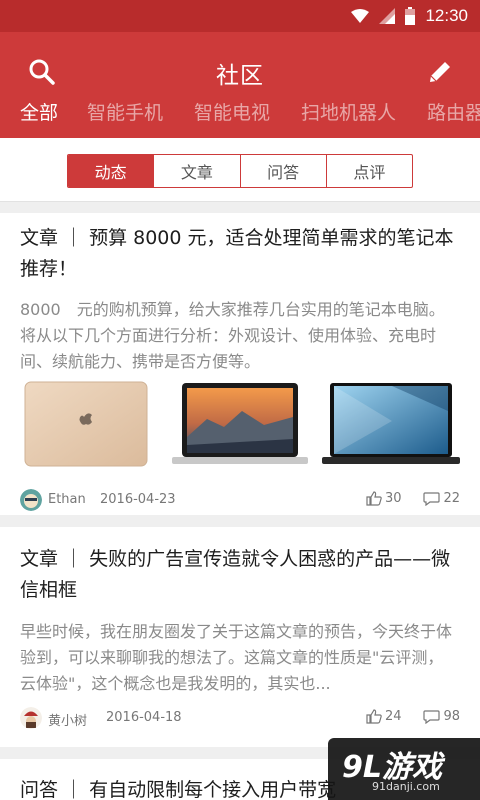  Describe the element at coordinates (406, 786) in the screenshot. I see `watermark-url: 91danji.com` at that location.